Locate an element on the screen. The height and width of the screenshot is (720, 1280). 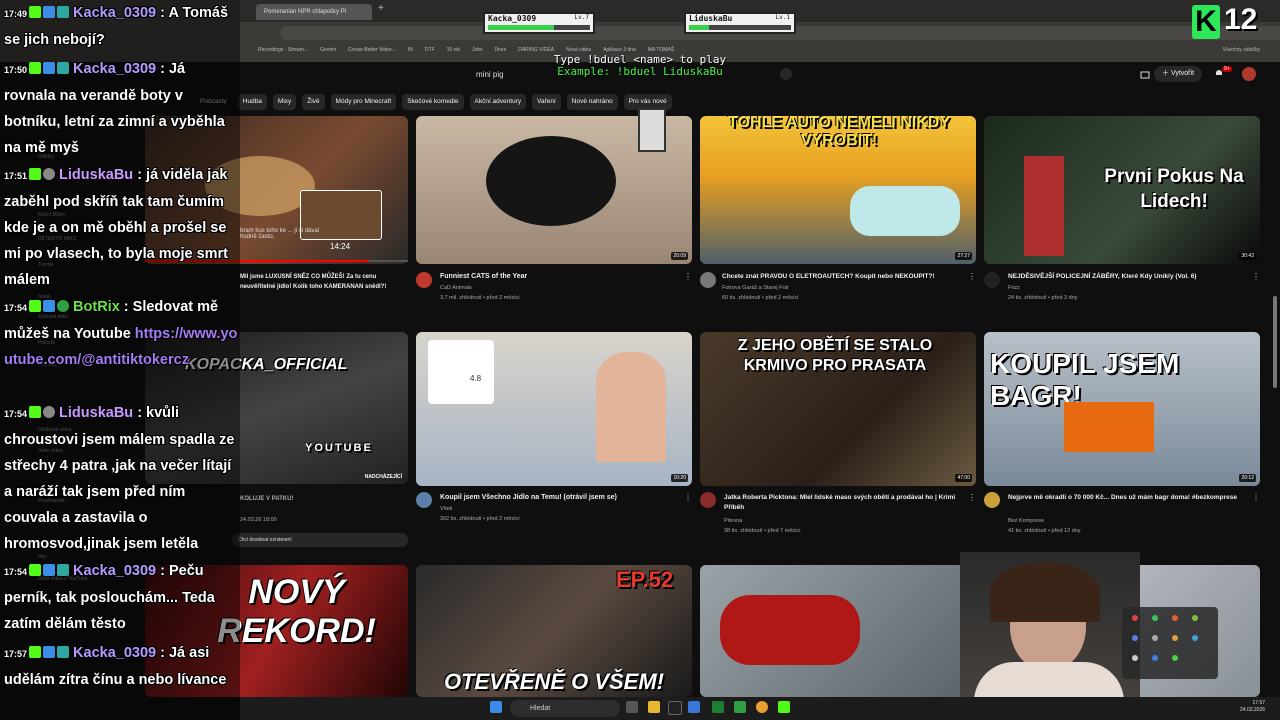
avatar is located at coordinates (1249, 74).